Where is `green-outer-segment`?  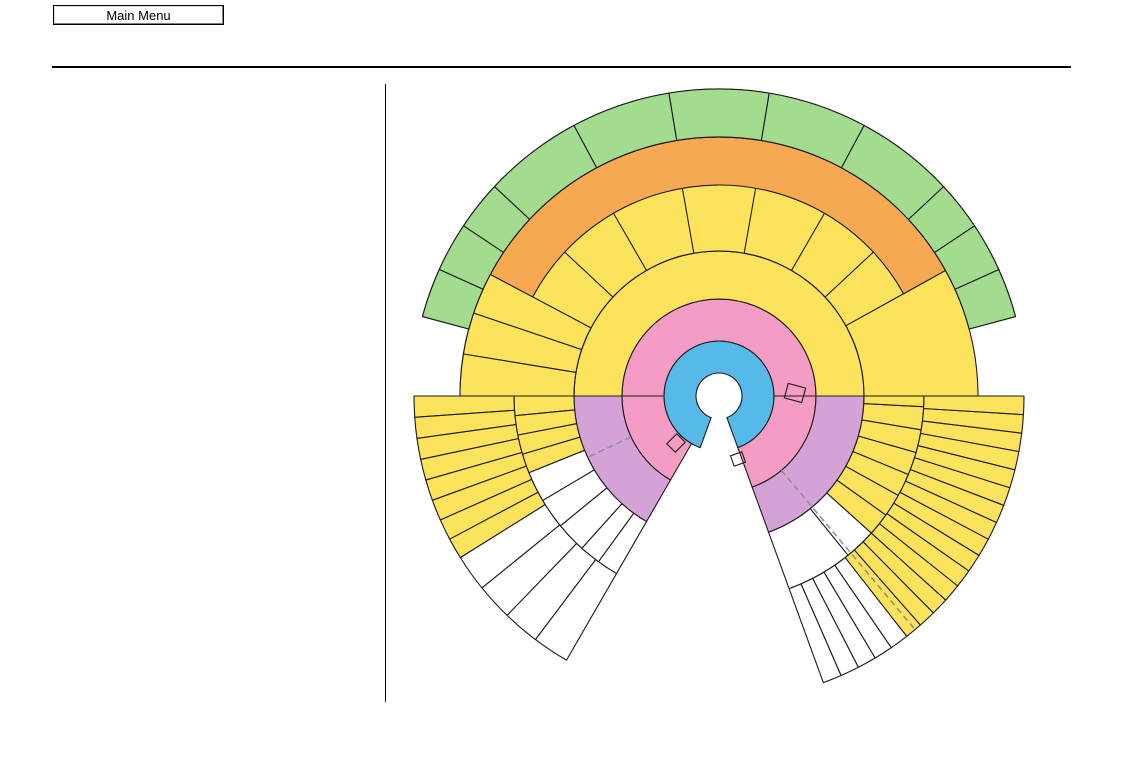 green-outer-segment is located at coordinates (719, 115).